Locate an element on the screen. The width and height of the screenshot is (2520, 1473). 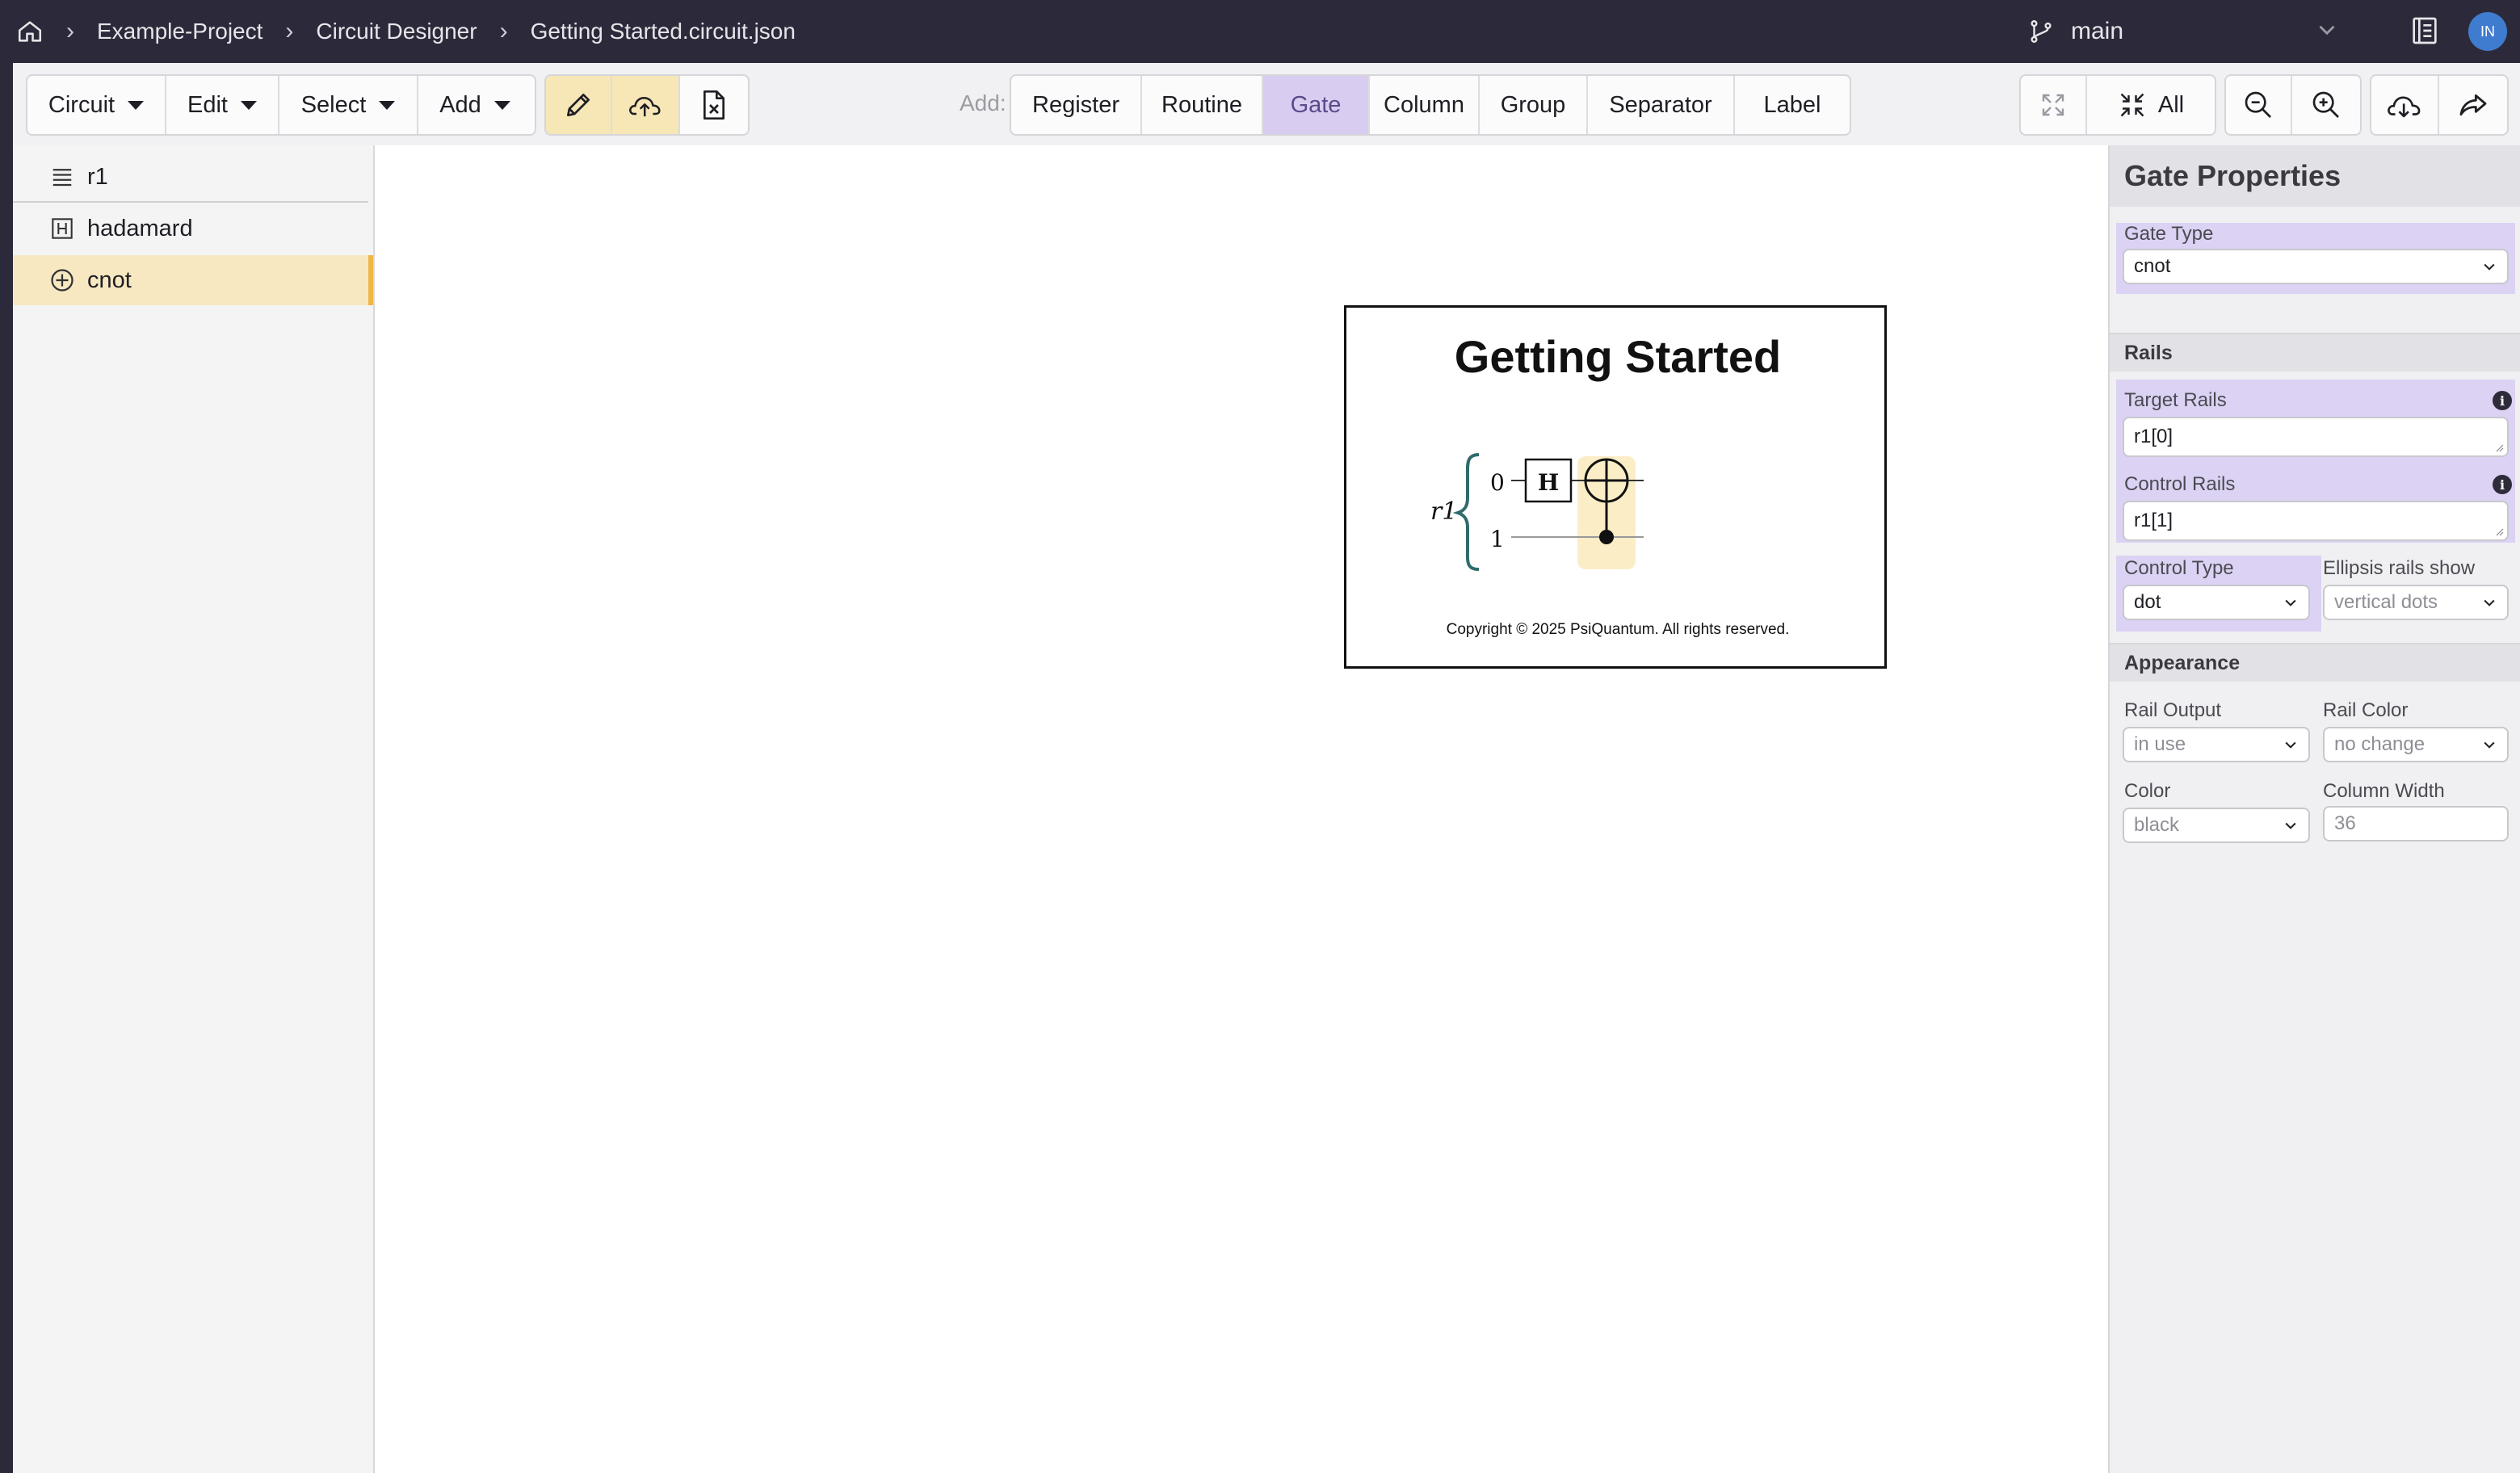
hadamard-gate-label: H is located at coordinates (1548, 482).